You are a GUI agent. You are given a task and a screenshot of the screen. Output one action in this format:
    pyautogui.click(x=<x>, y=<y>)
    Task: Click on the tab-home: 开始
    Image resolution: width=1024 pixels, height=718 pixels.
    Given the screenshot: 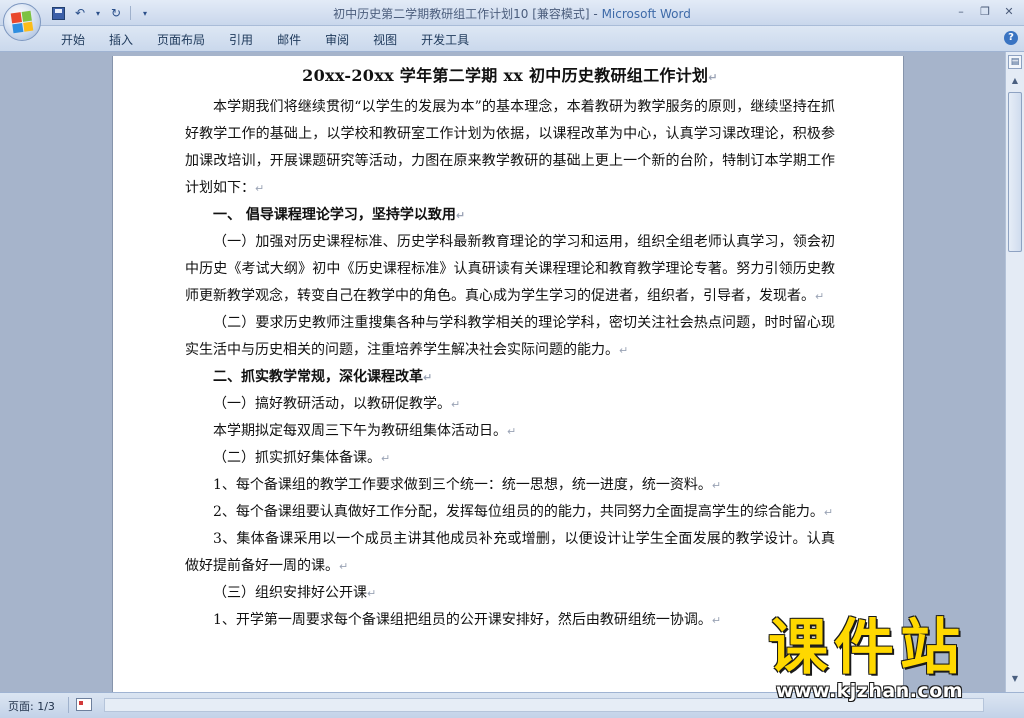 What is the action you would take?
    pyautogui.click(x=73, y=39)
    